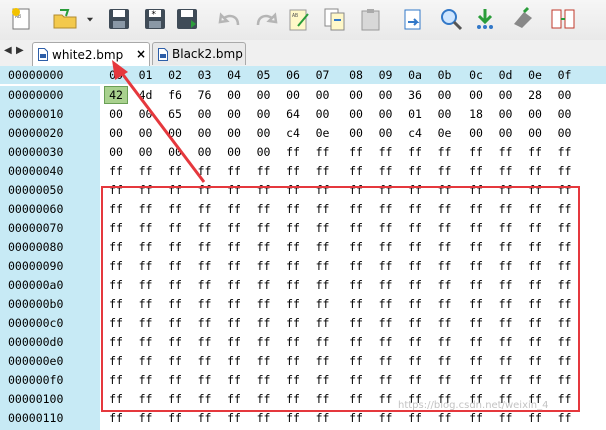 The image size is (606, 430). Describe the element at coordinates (175, 95) in the screenshot. I see `hex-byte: f6` at that location.